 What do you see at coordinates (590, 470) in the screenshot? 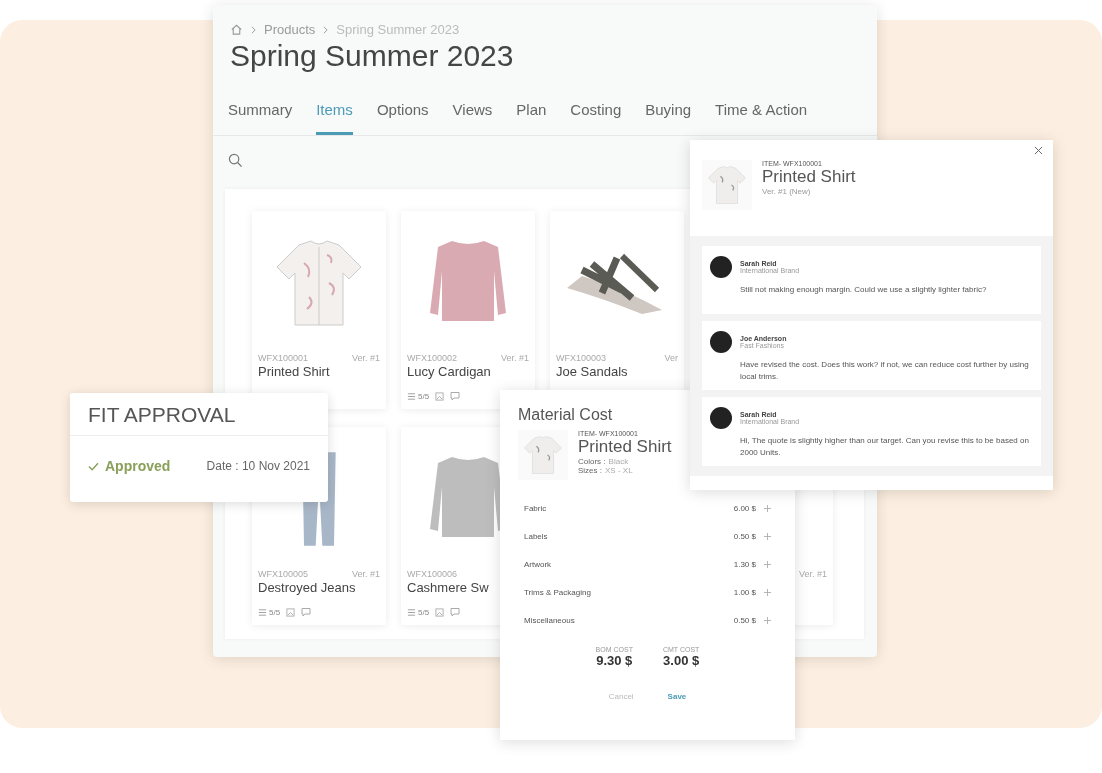
I see `attribute-label: Sizes :` at bounding box center [590, 470].